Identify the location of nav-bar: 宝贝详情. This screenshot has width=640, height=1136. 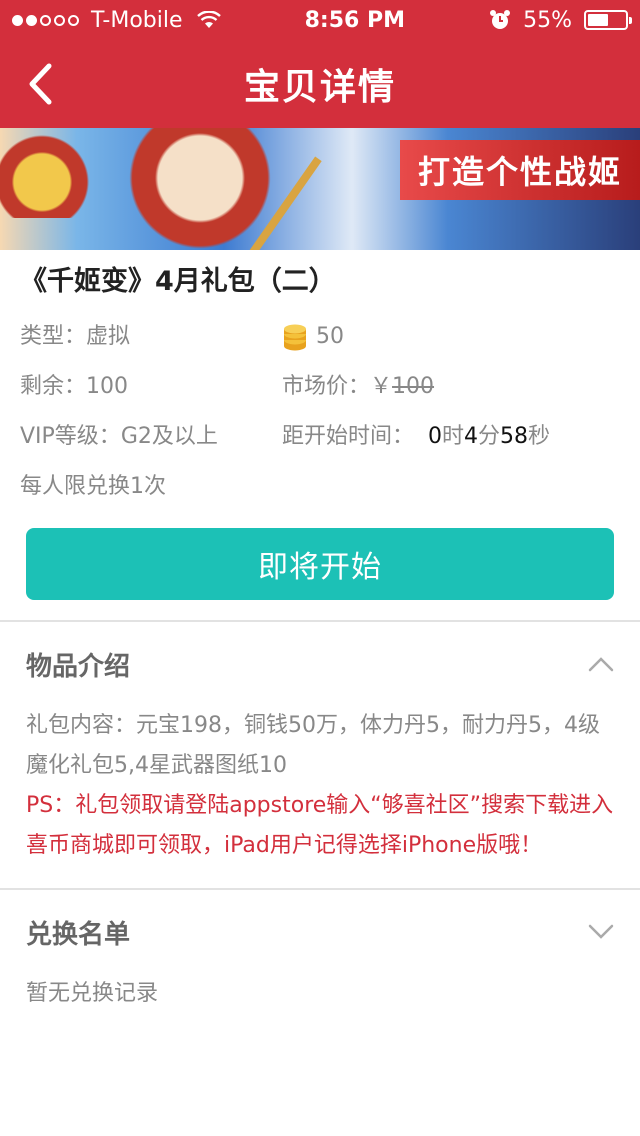
(320, 84).